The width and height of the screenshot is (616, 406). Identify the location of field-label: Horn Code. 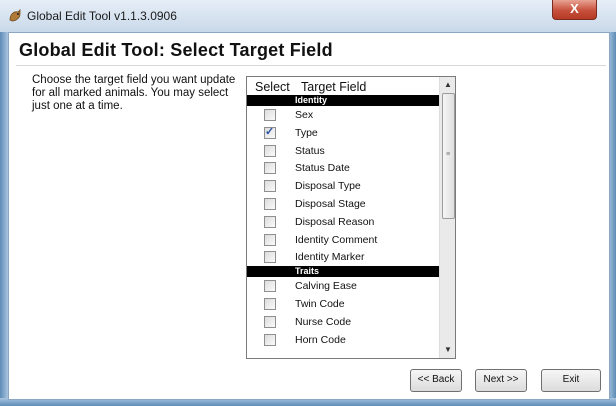
(320, 339).